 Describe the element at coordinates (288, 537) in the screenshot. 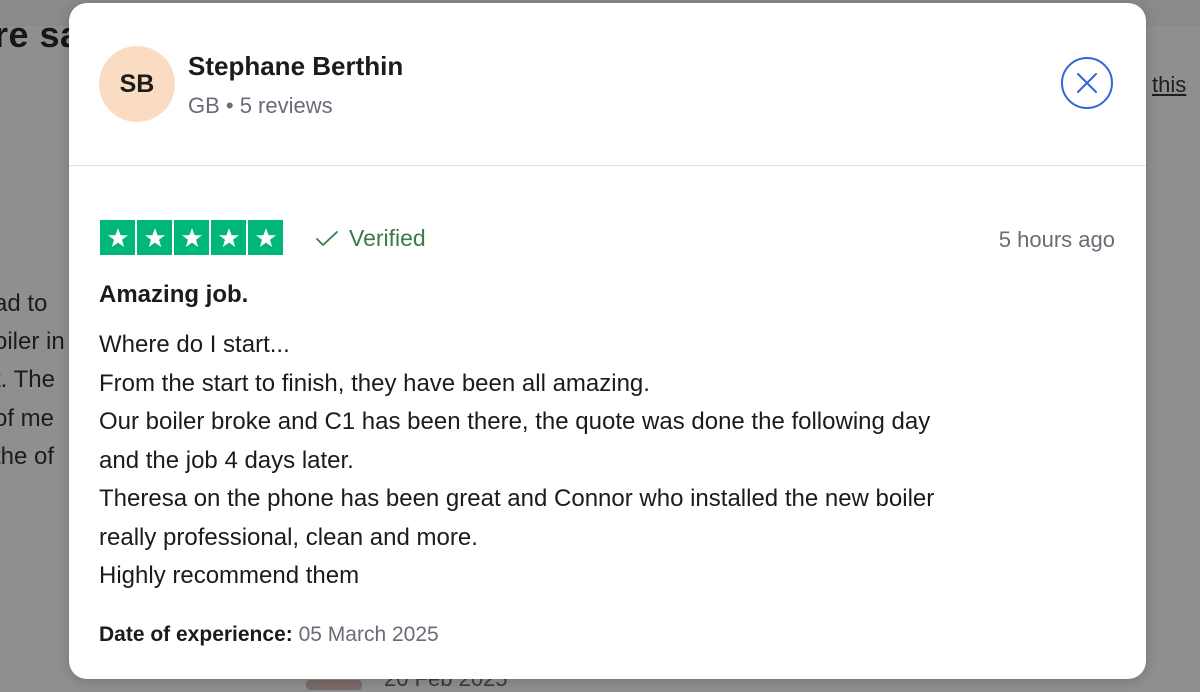

I see `review-body-line: really professional, clean and more.` at that location.